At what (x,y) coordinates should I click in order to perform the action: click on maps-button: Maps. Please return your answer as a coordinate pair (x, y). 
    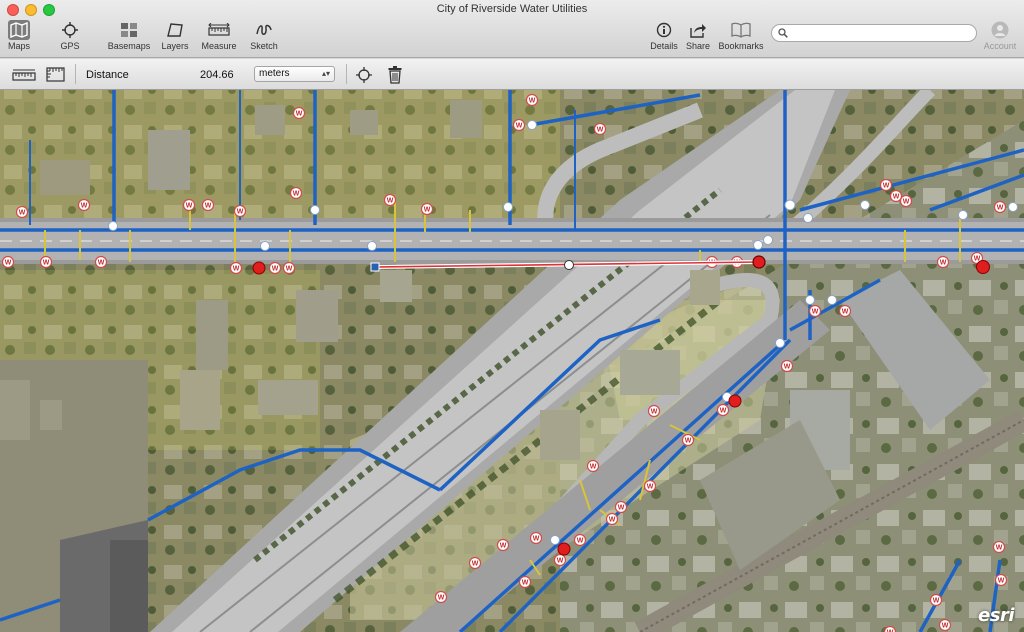
    Looking at the image, I should click on (20, 35).